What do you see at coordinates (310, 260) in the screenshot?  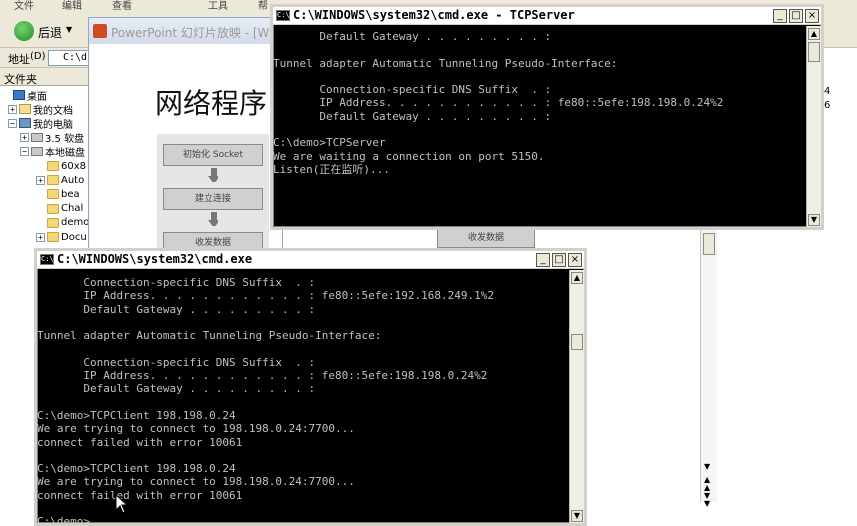 I see `client-title-bar: C:\WINDOWS\system32\cmd.exe` at bounding box center [310, 260].